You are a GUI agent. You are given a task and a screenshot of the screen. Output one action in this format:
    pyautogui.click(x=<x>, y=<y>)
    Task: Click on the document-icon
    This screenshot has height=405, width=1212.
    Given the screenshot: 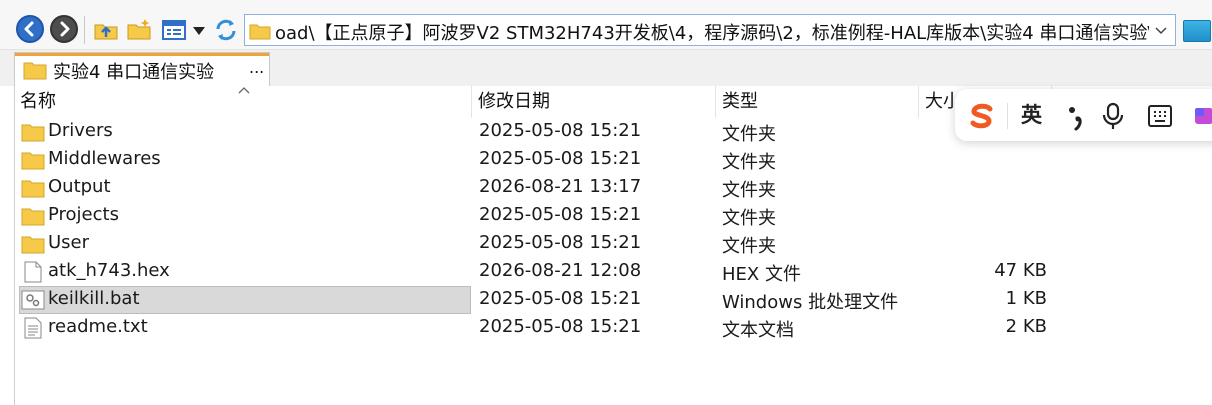 What is the action you would take?
    pyautogui.click(x=33, y=272)
    